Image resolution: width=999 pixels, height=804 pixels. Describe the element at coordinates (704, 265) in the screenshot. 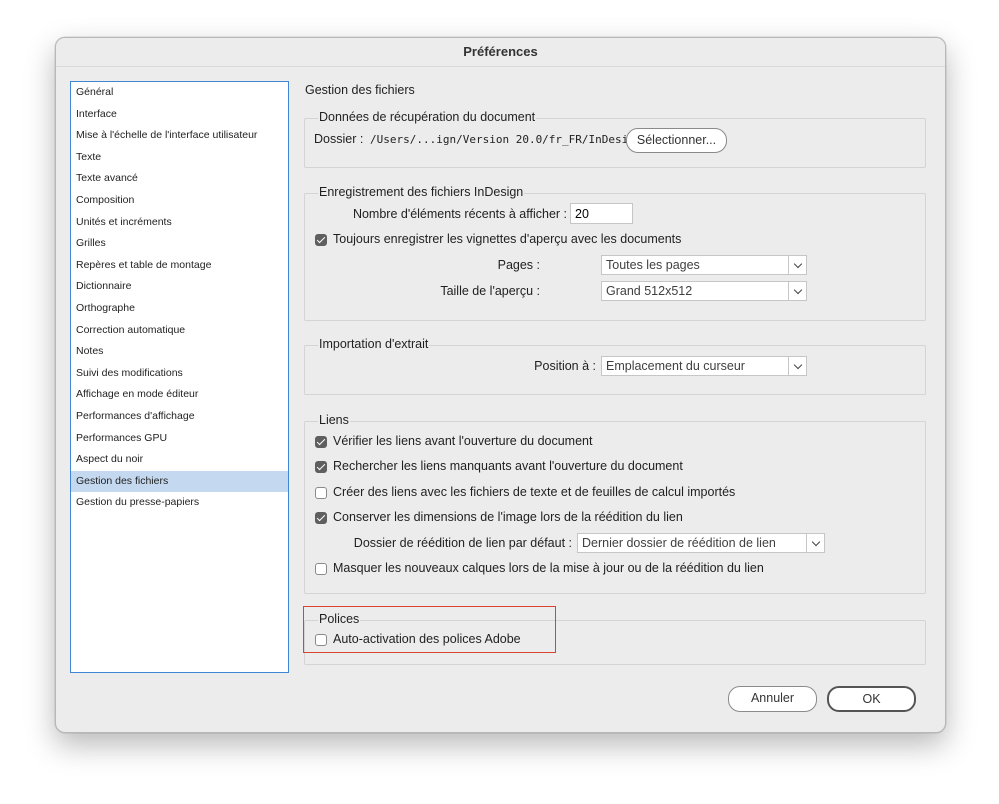

I see `pages-select: Toutes les pages` at that location.